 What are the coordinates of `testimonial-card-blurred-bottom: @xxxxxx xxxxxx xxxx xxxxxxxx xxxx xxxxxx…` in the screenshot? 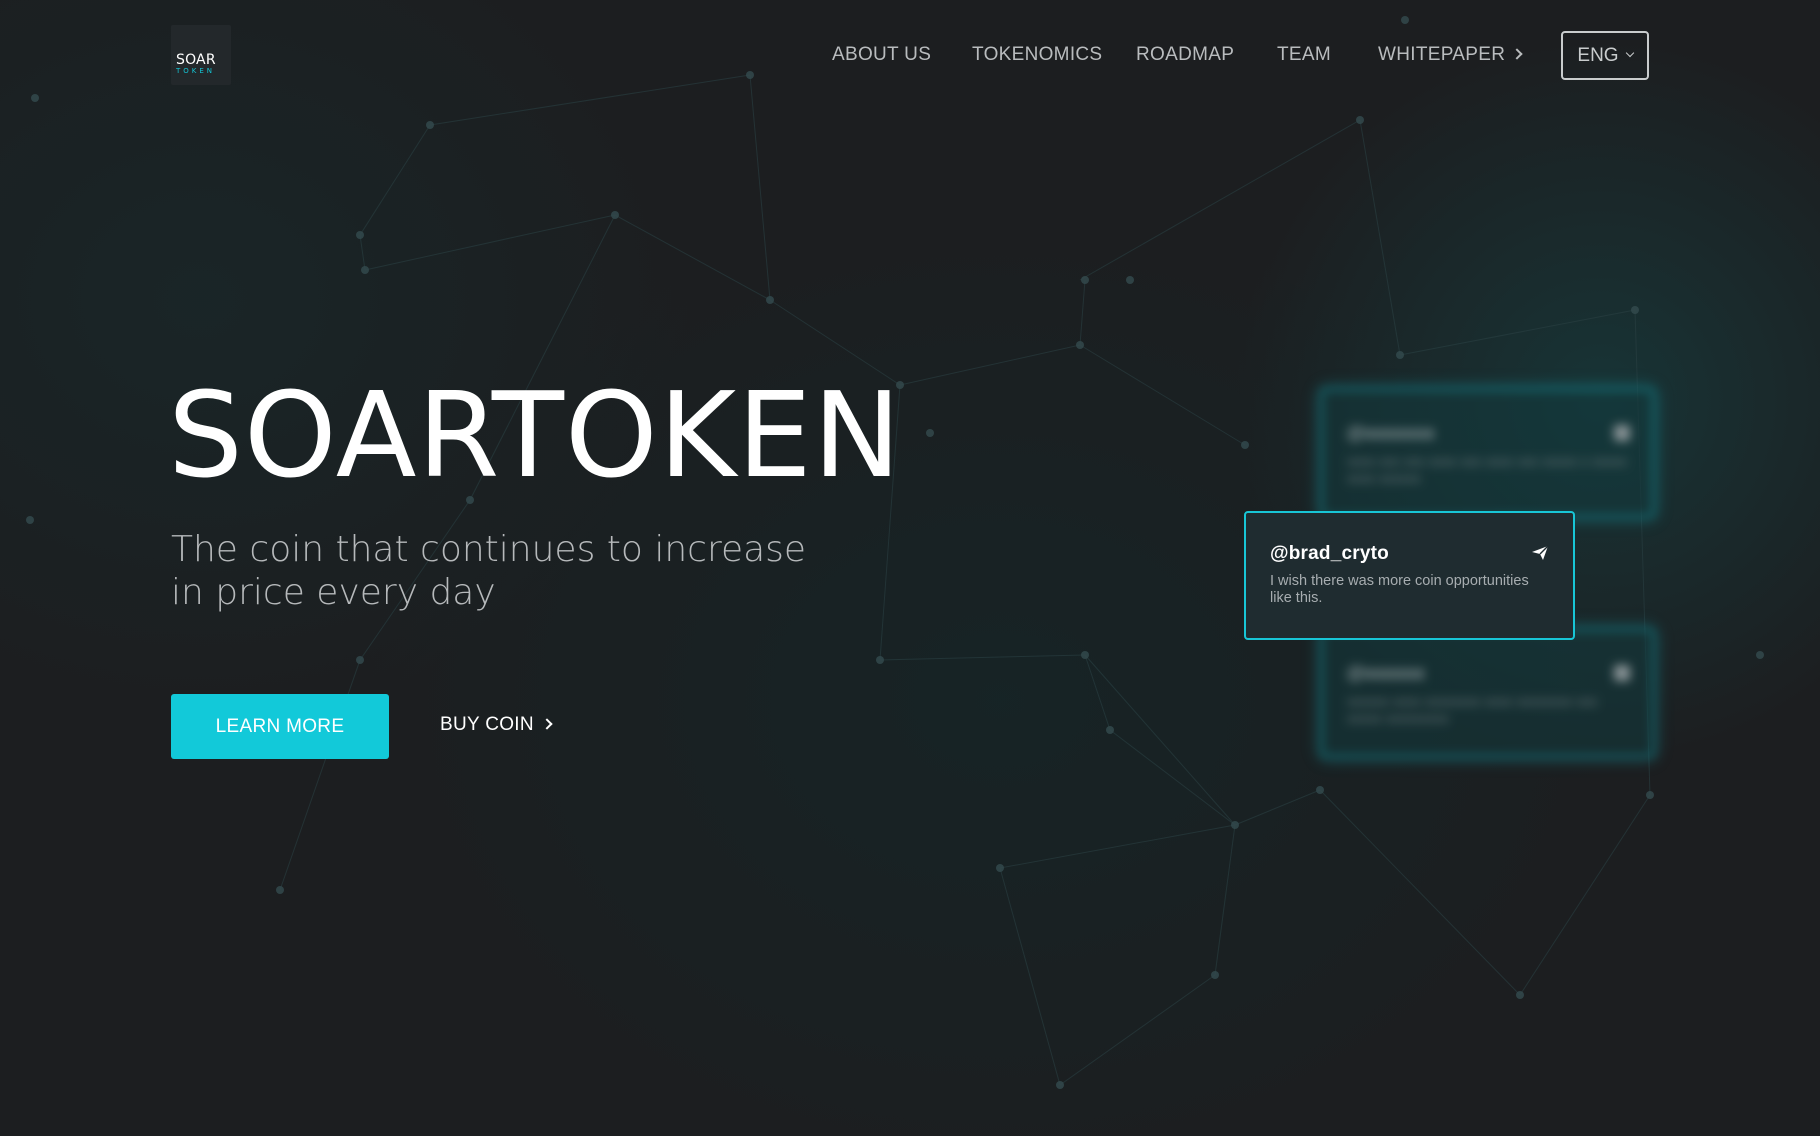 It's located at (1487, 693).